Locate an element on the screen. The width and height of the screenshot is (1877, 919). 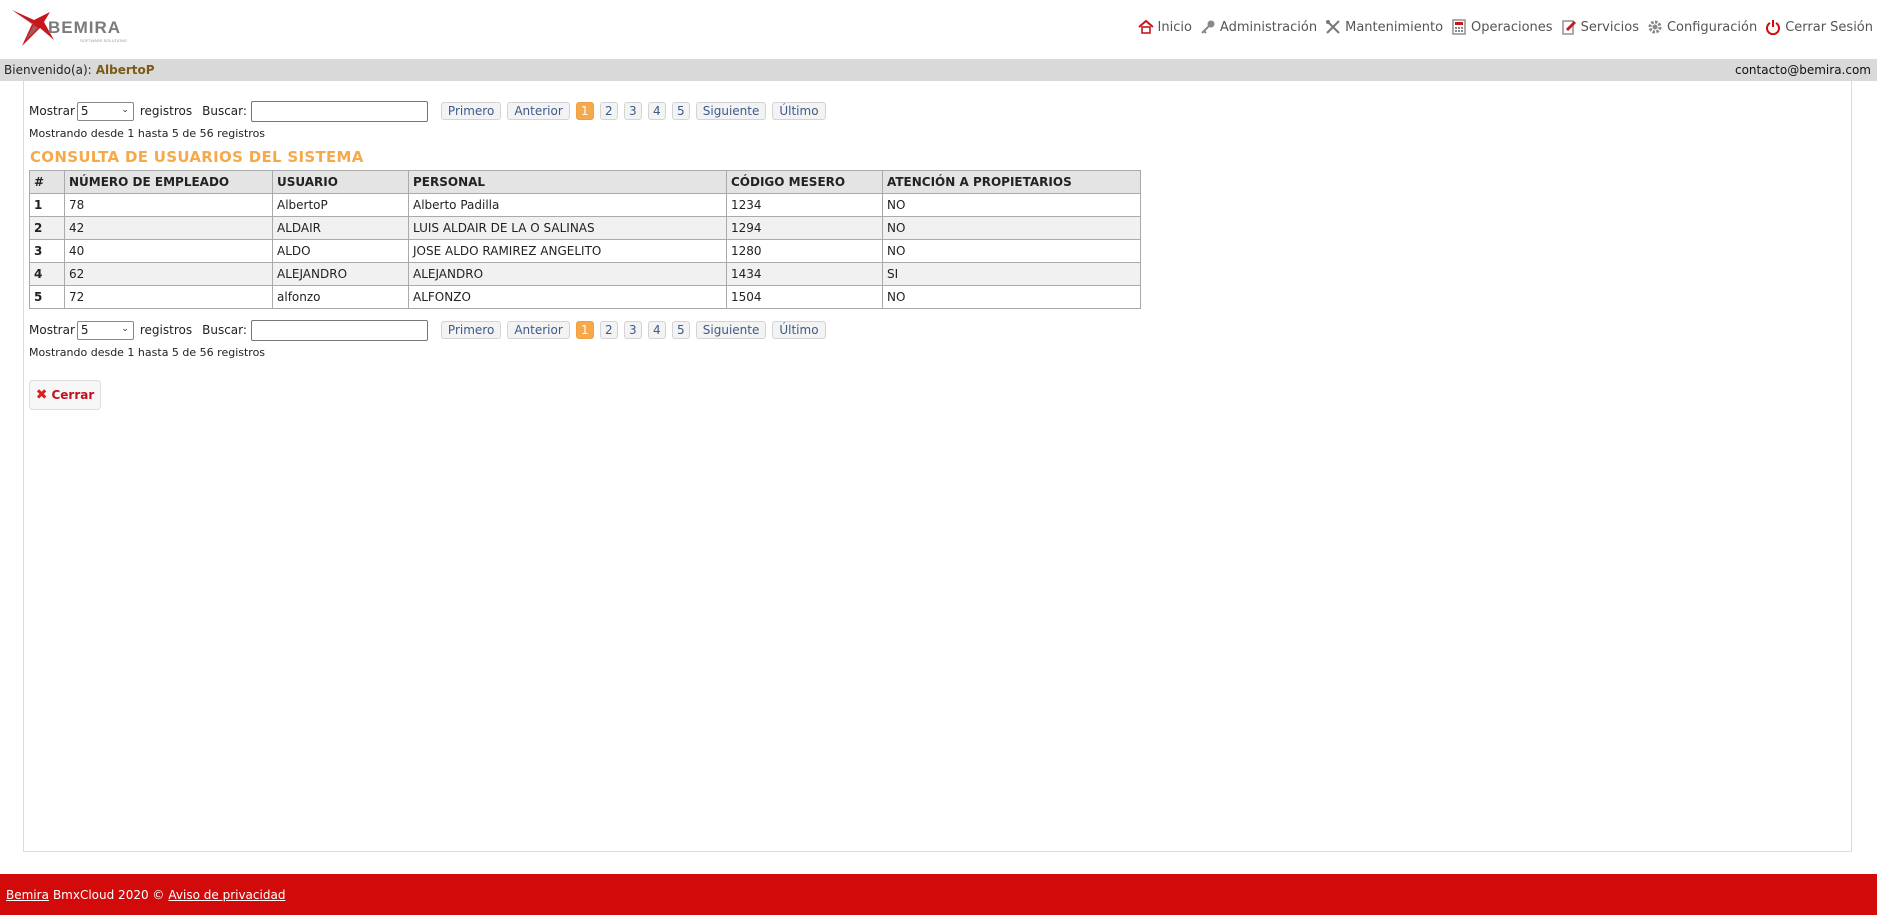
cell-index: 2 is located at coordinates (47, 228).